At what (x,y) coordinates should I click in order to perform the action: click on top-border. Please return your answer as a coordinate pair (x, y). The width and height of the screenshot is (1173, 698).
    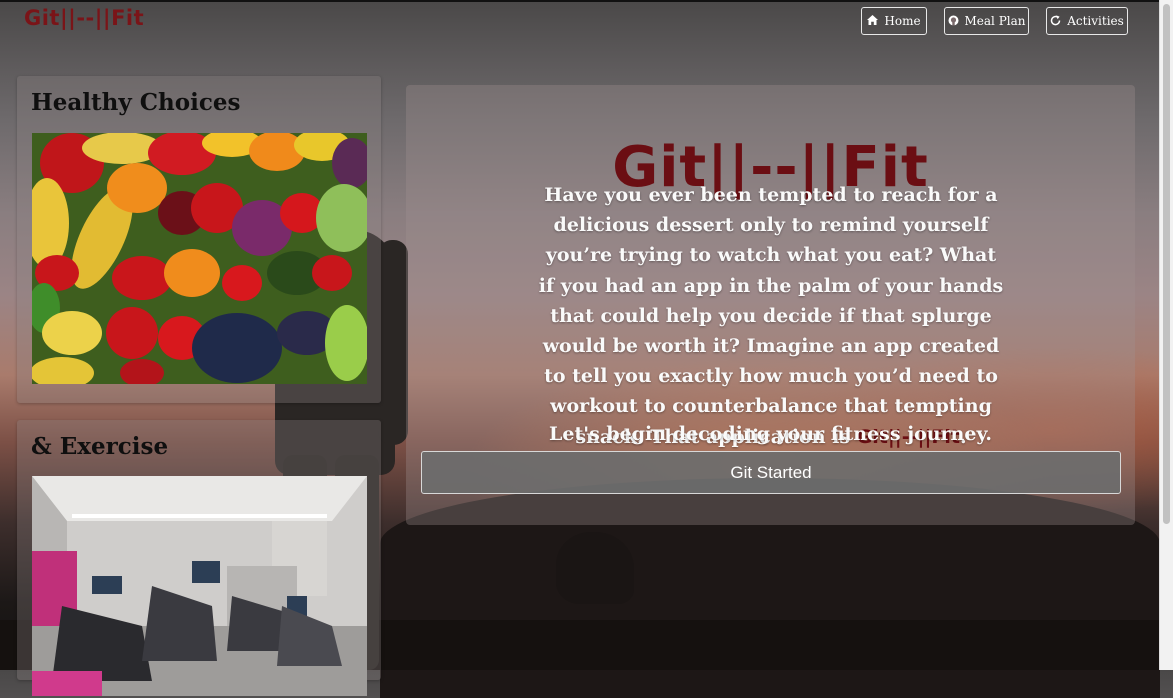
    Looking at the image, I should click on (586, 1).